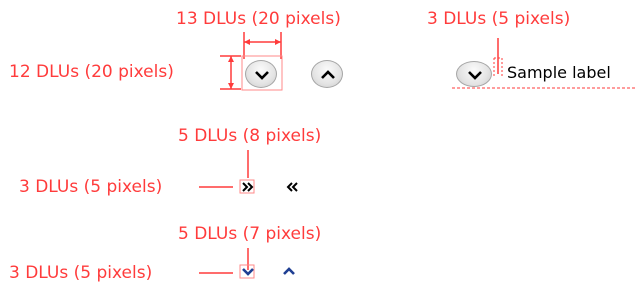 This screenshot has width=639, height=290. I want to click on chevron-down-button, so click(261, 74).